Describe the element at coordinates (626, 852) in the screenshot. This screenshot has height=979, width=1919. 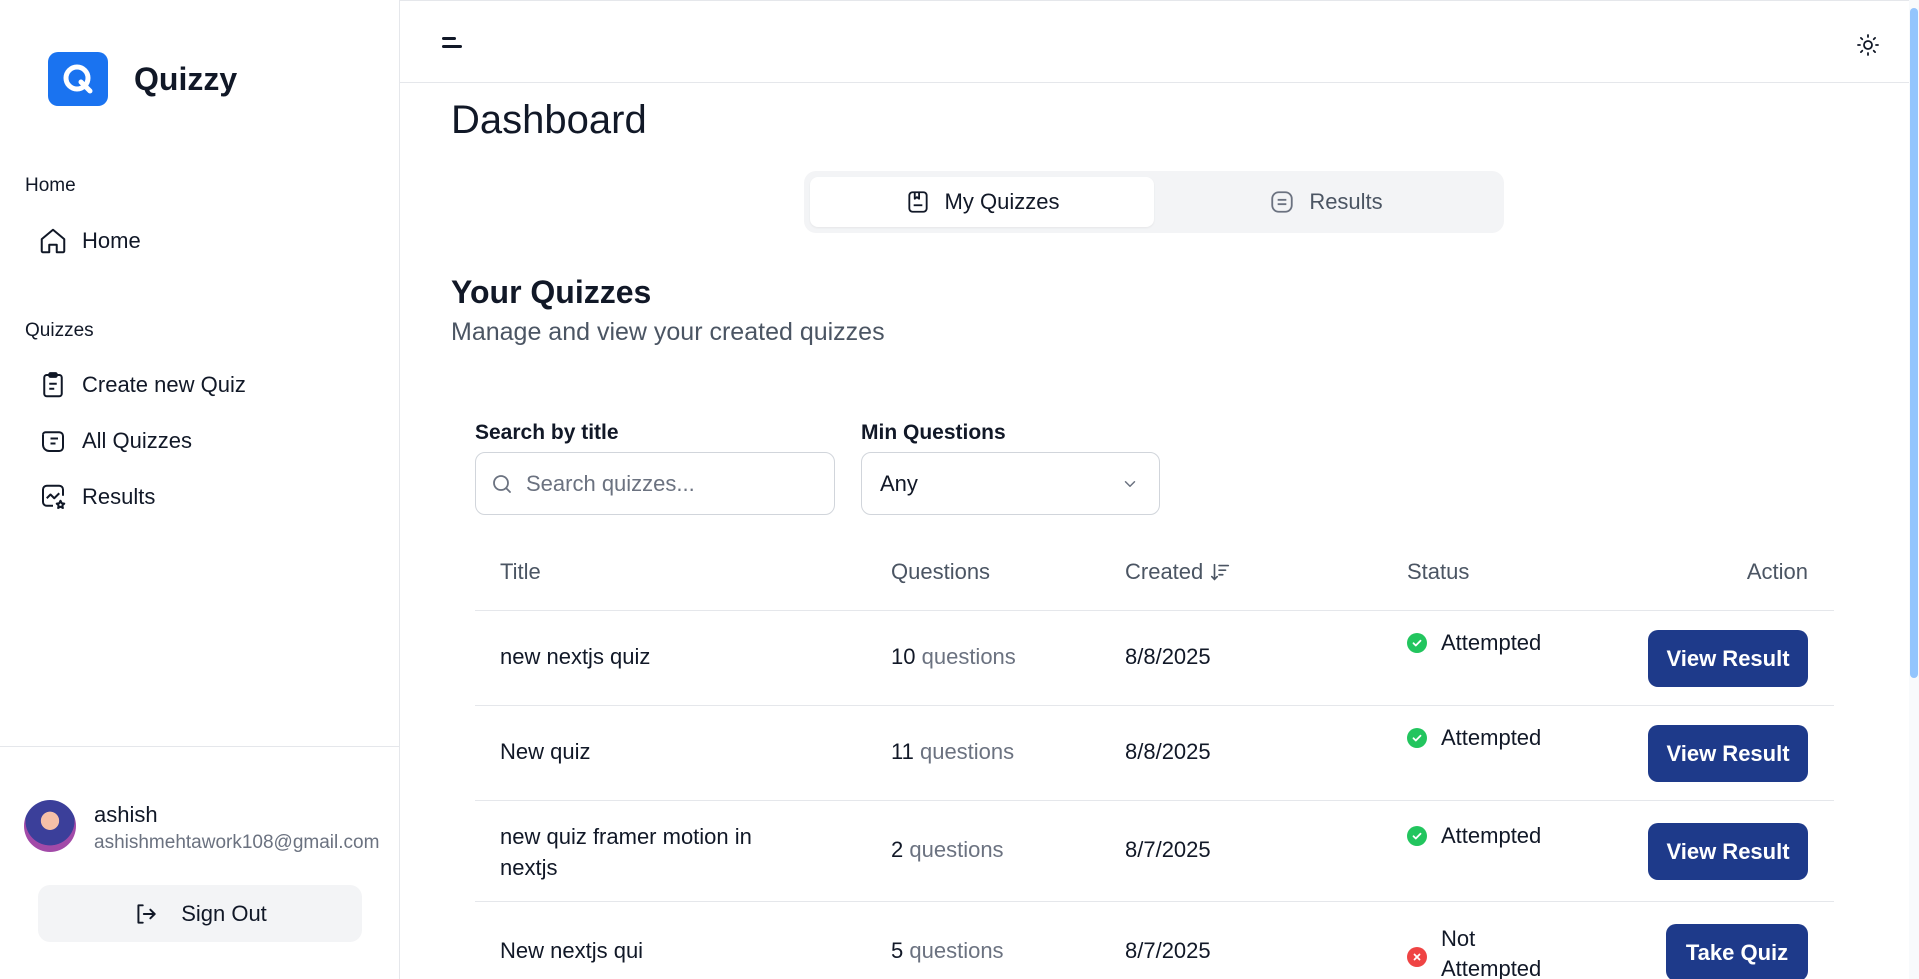
I see `quiz-title: new quiz framer motion in nextjs` at that location.